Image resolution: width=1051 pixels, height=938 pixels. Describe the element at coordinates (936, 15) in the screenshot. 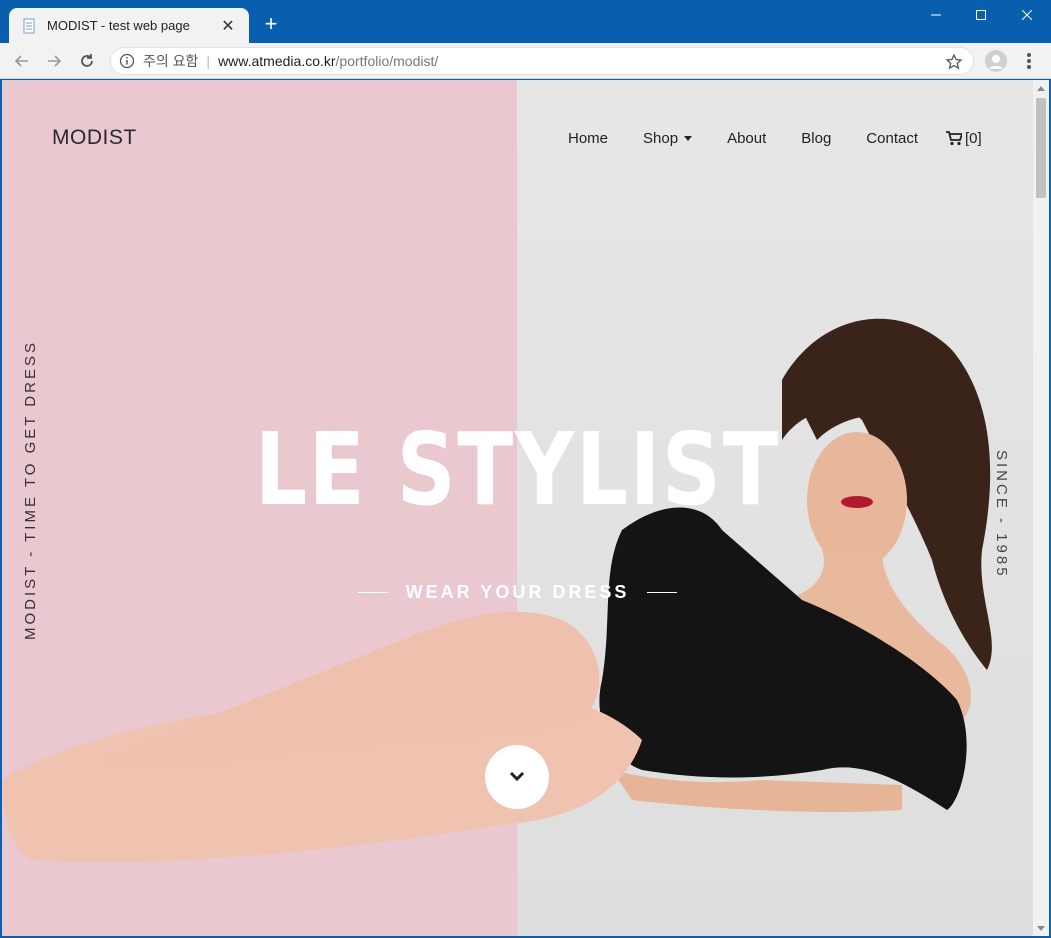

I see `minimize-button` at that location.